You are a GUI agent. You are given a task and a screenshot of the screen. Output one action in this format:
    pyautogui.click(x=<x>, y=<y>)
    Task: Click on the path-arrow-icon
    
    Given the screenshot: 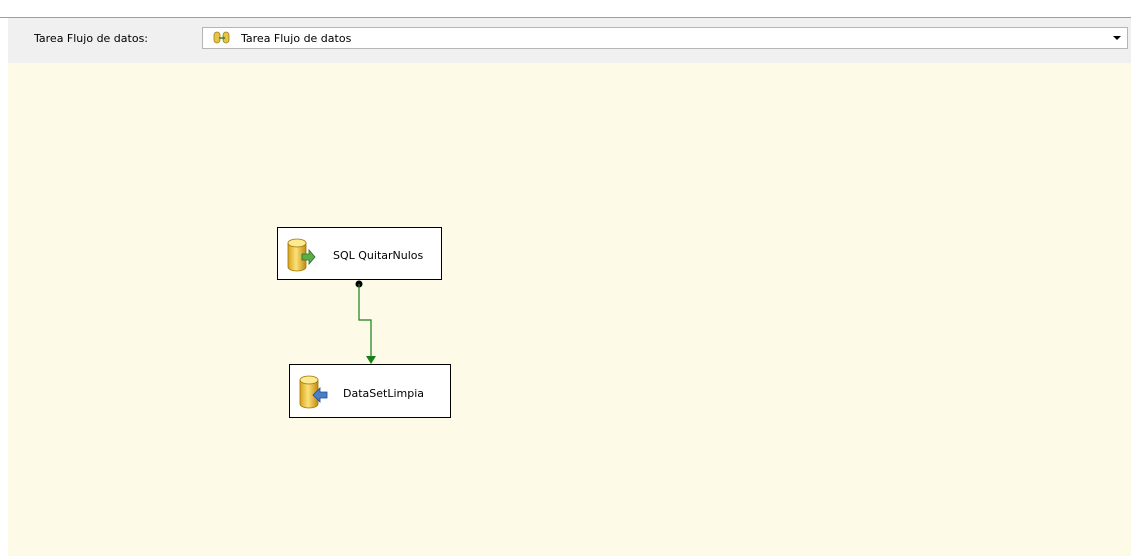 What is the action you would take?
    pyautogui.click(x=371, y=360)
    